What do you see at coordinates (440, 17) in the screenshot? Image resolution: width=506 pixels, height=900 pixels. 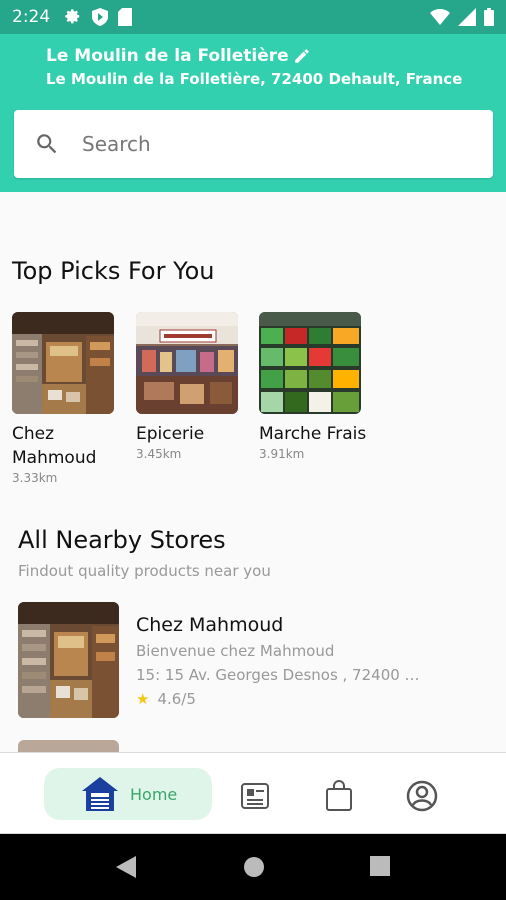 I see `wifi-icon` at bounding box center [440, 17].